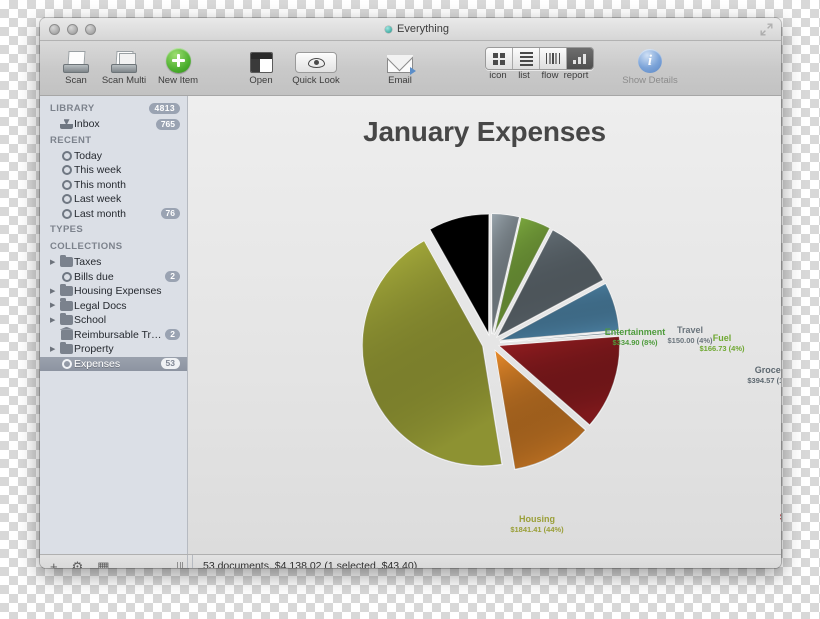  What do you see at coordinates (54, 564) in the screenshot?
I see `add-button: +` at bounding box center [54, 564].